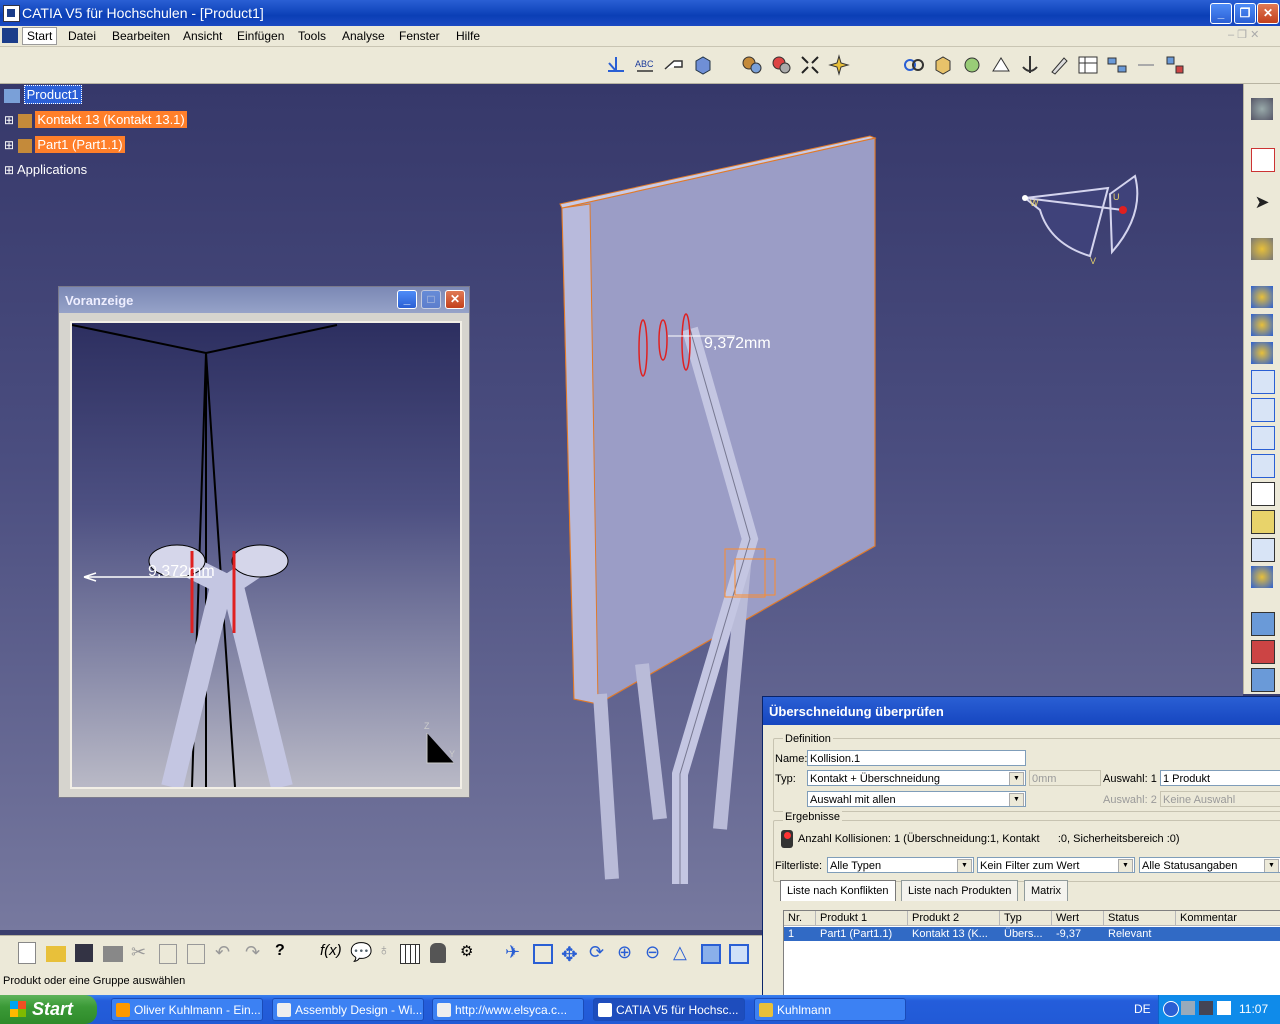 This screenshot has width=1280, height=1024. I want to click on manipulate-icon, so click(1262, 577).